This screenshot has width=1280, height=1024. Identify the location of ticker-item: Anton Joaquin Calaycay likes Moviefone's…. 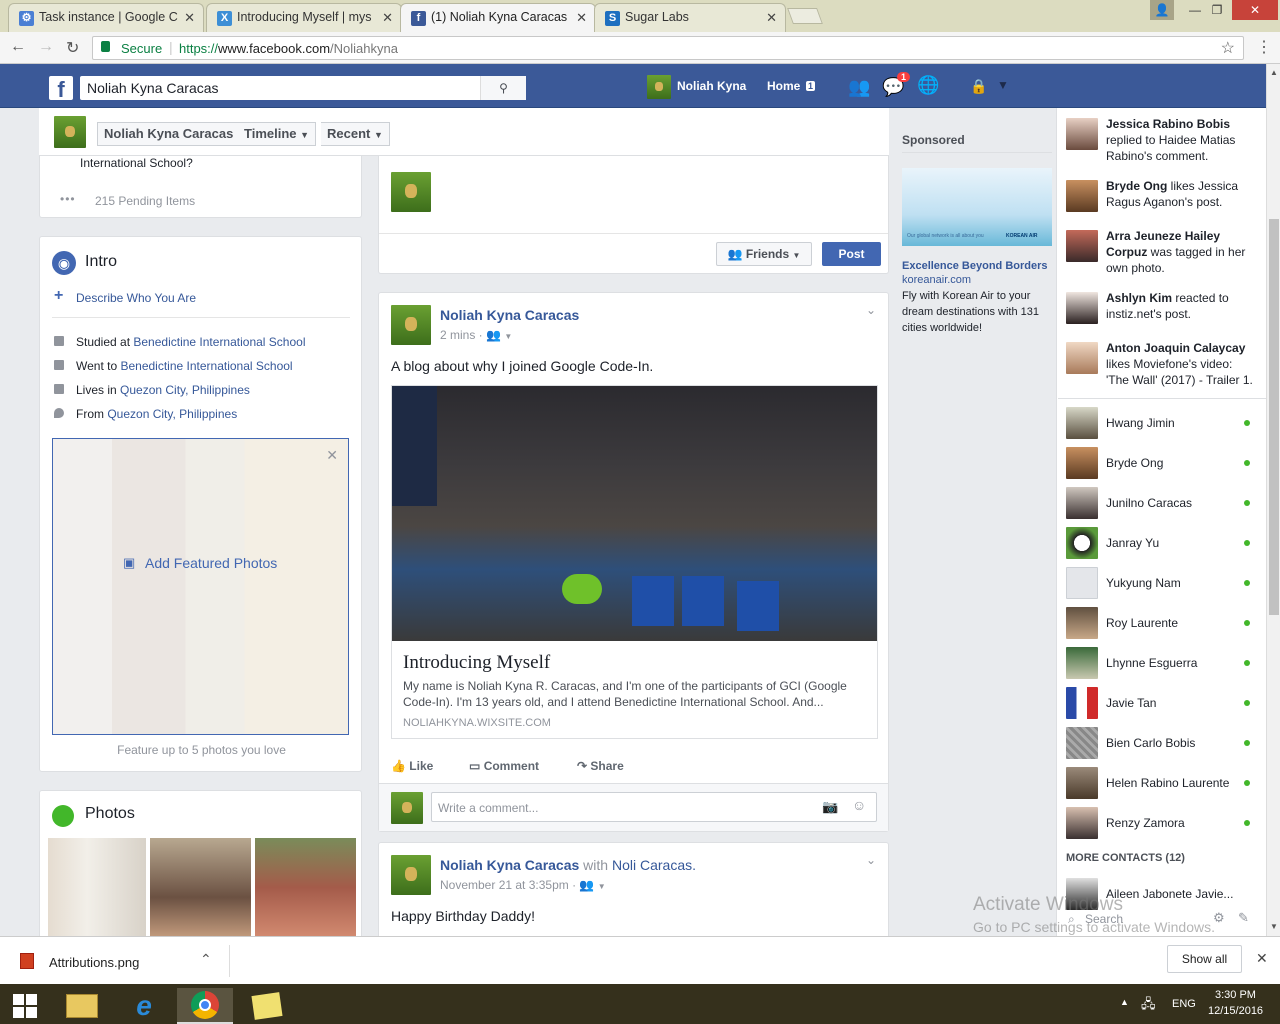
(1161, 364).